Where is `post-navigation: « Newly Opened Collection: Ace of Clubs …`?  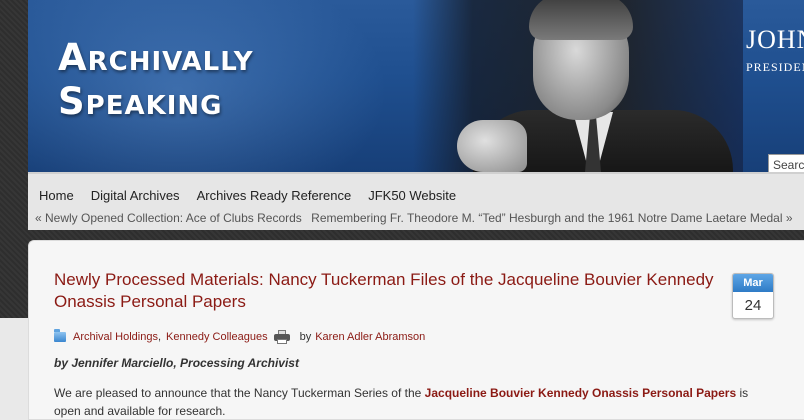 post-navigation: « Newly Opened Collection: Ace of Clubs … is located at coordinates (414, 218).